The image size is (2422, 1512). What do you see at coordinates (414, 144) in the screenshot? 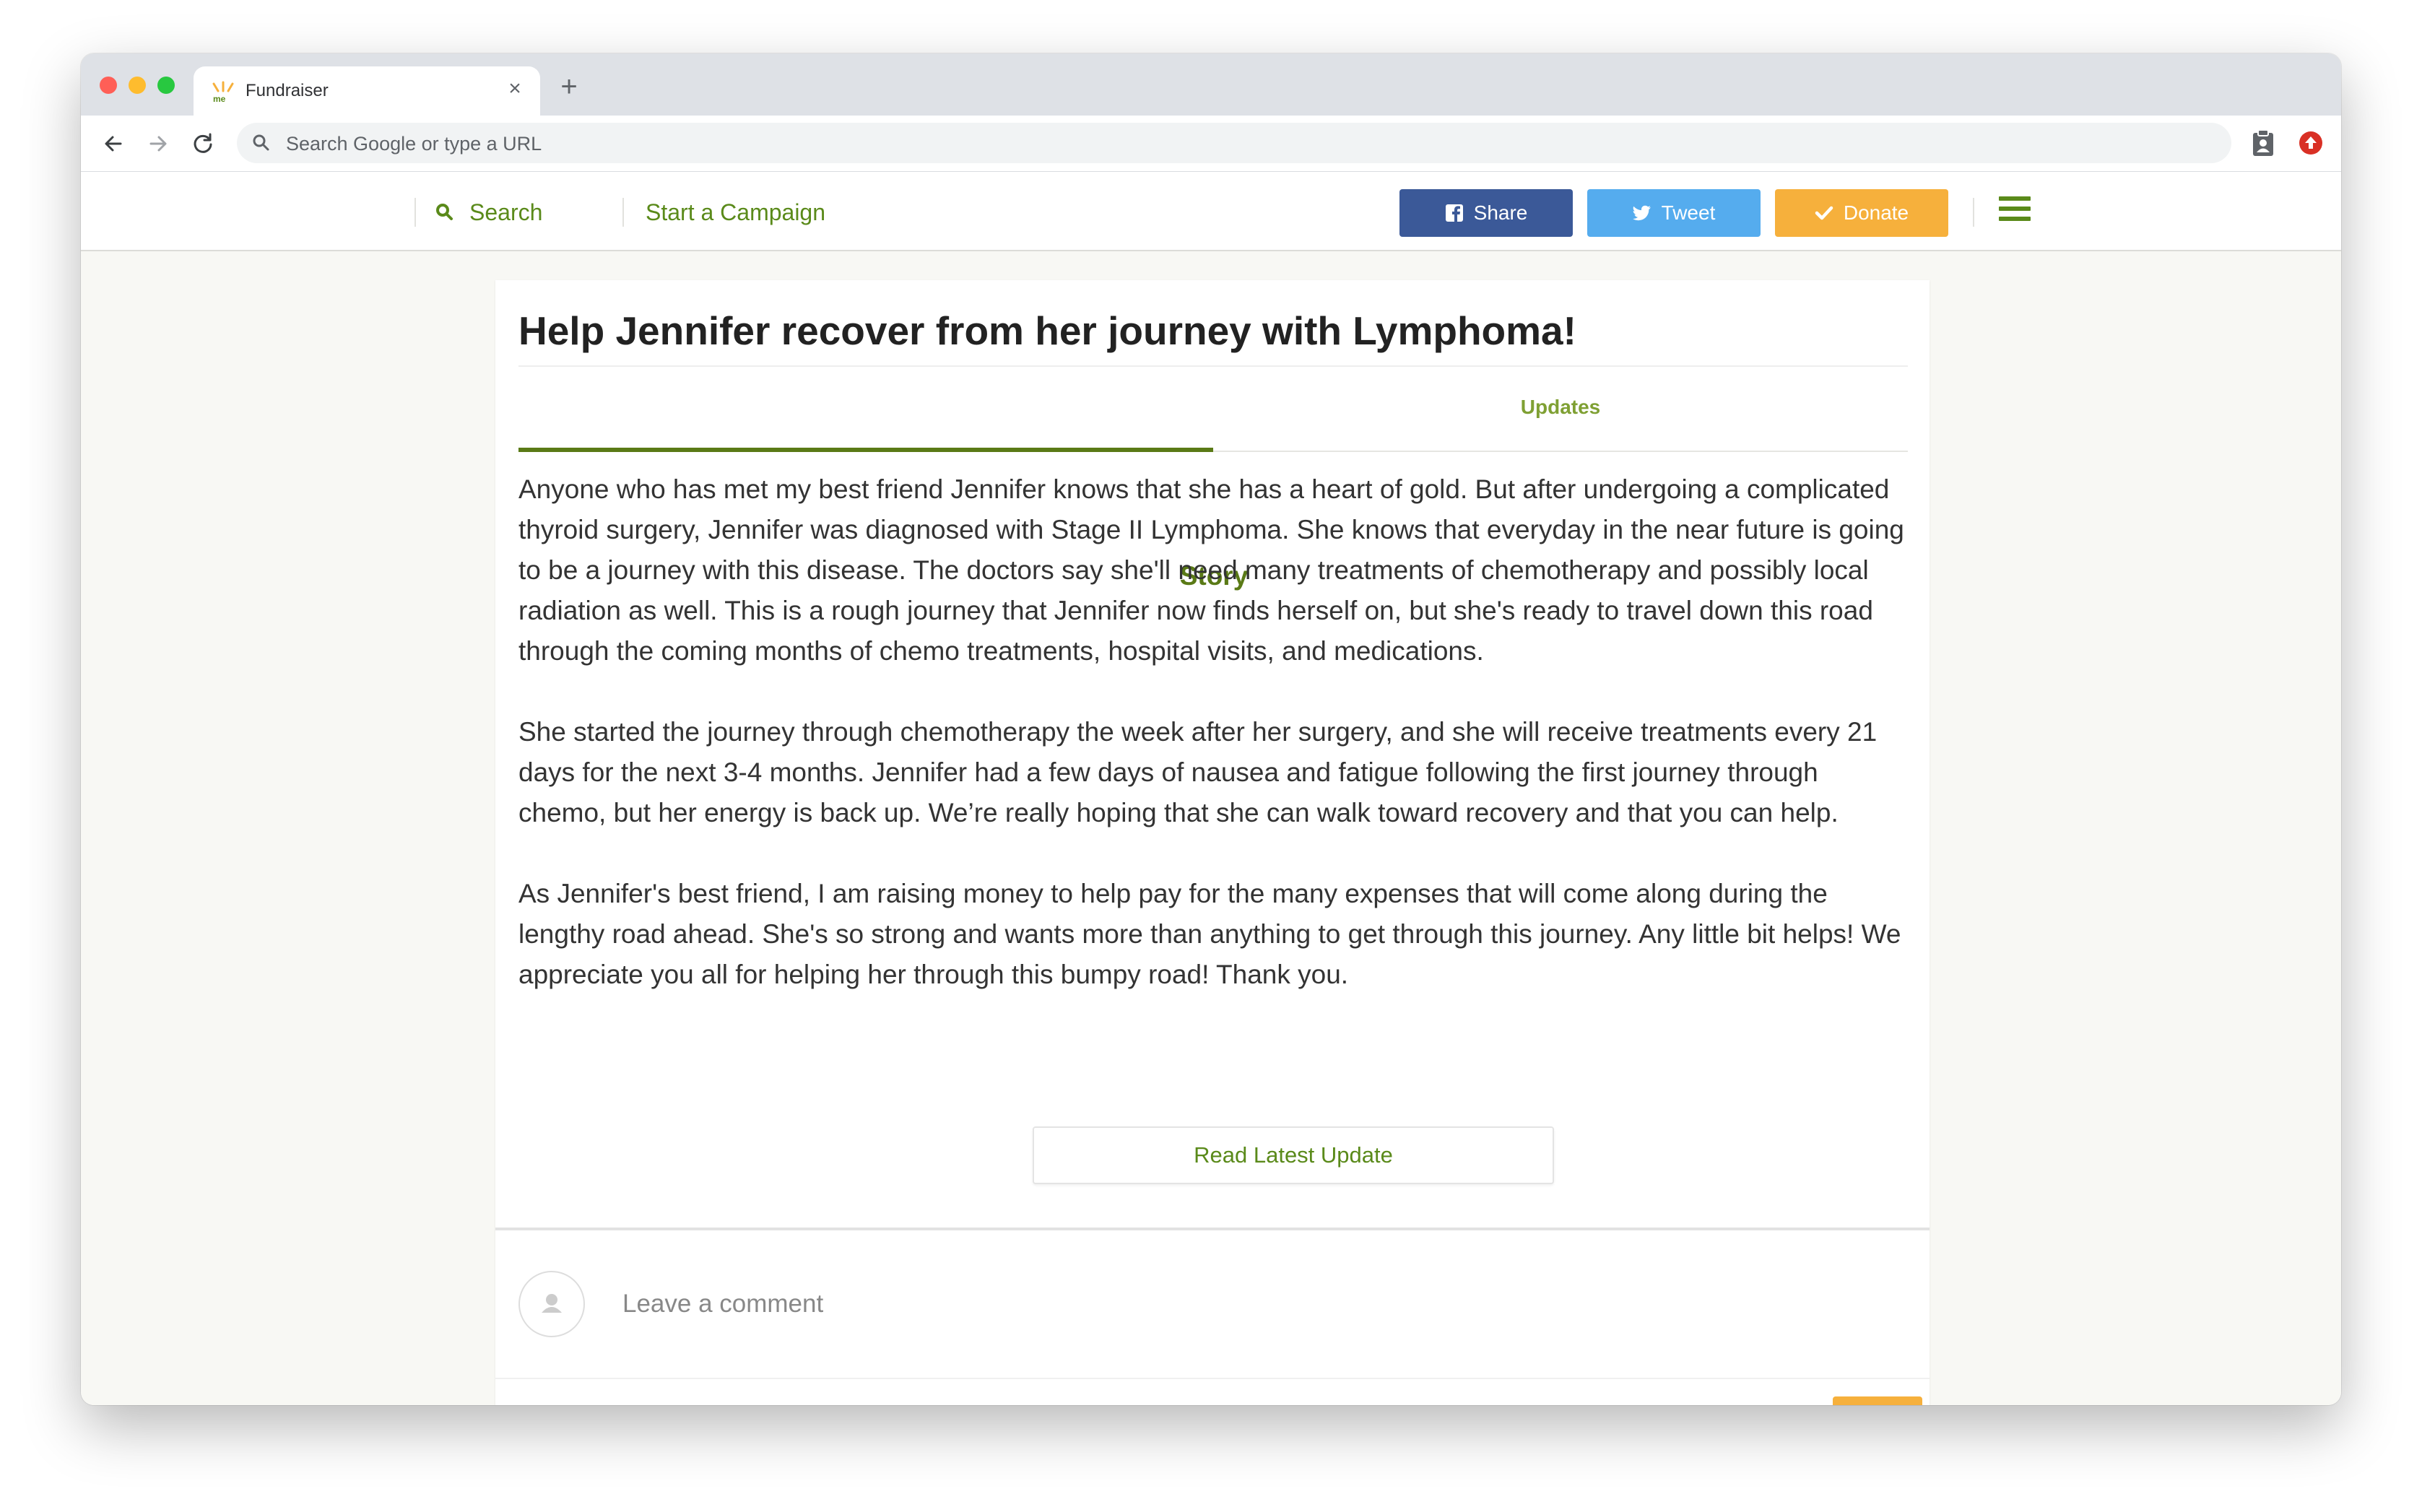
I see `address-bar-placeholder: Search Google or type a URL` at bounding box center [414, 144].